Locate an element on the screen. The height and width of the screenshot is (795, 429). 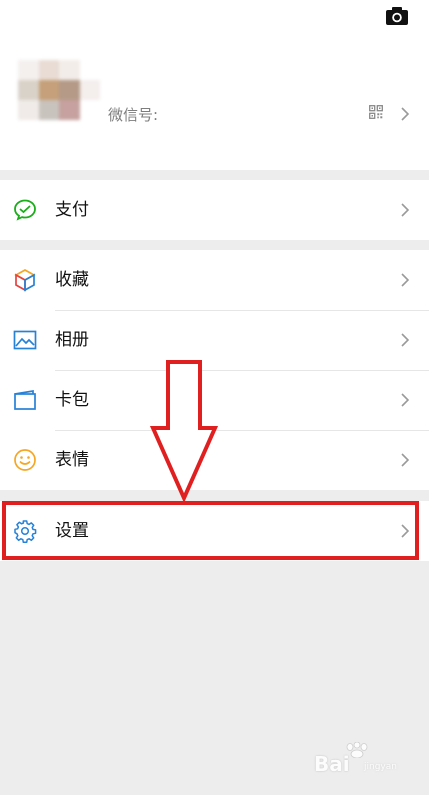
menu-item-label: 相册 is located at coordinates (72, 340).